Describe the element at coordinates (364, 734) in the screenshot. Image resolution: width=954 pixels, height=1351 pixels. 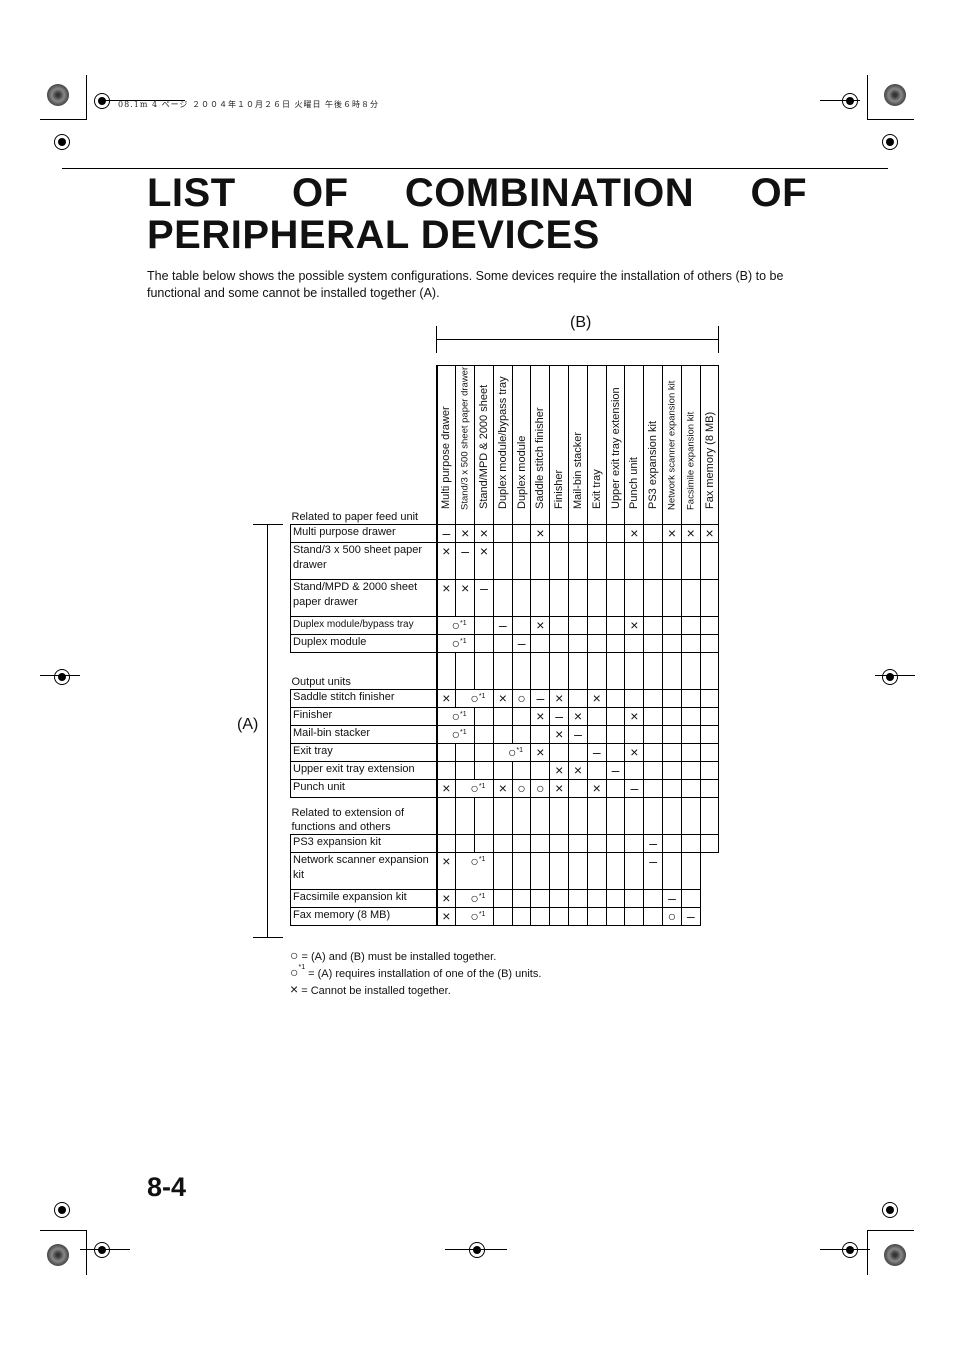
I see `row-label: Mail-bin stacker` at that location.